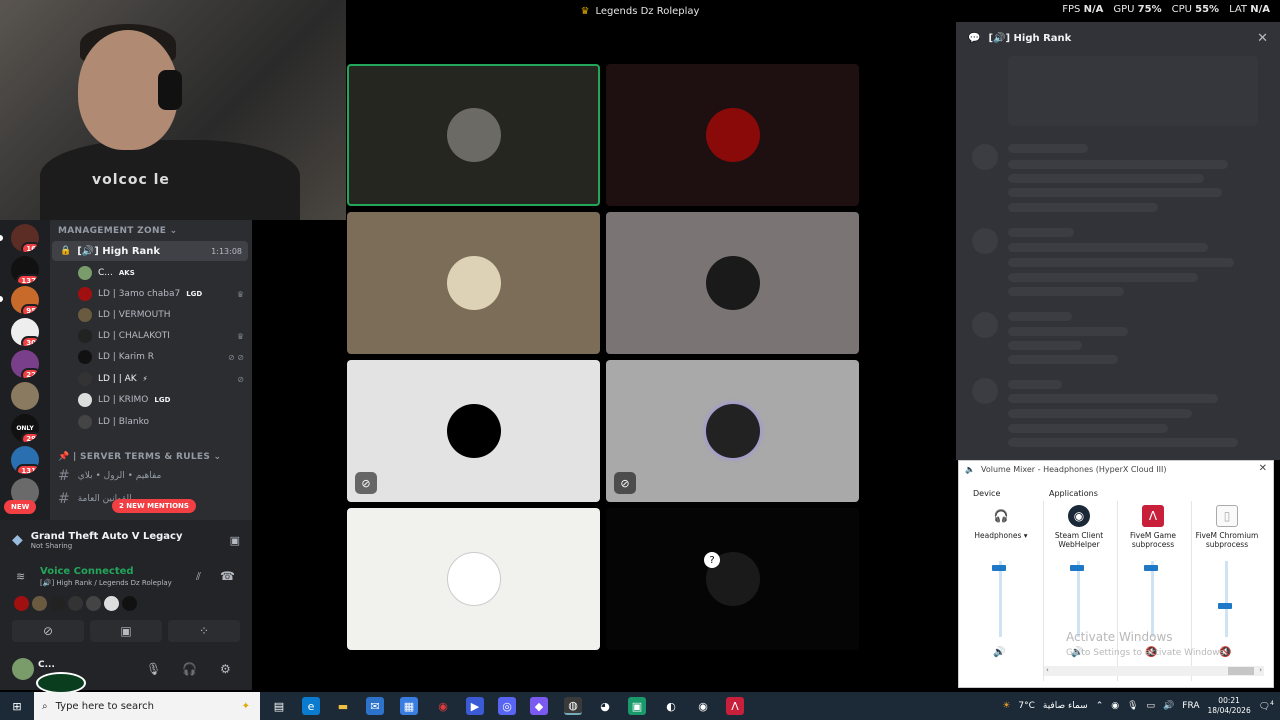 This screenshot has height=720, width=1280. Describe the element at coordinates (732, 579) in the screenshot. I see `participant-tile: ?` at that location.